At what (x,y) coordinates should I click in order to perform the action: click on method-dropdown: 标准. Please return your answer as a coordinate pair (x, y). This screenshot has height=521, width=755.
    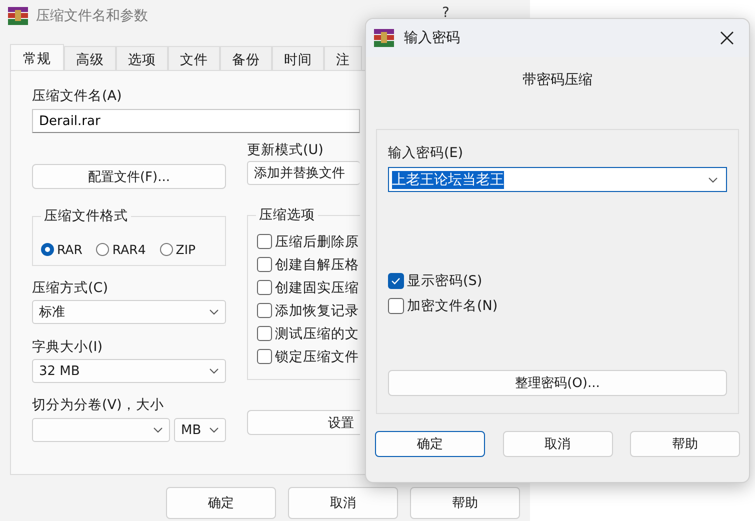
    Looking at the image, I should click on (129, 312).